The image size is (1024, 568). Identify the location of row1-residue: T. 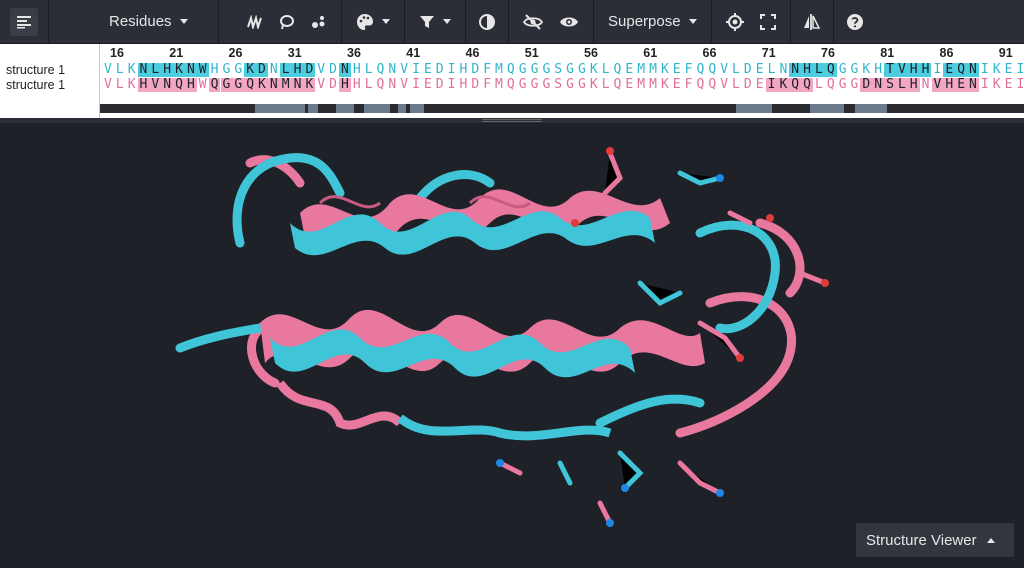
(890, 70).